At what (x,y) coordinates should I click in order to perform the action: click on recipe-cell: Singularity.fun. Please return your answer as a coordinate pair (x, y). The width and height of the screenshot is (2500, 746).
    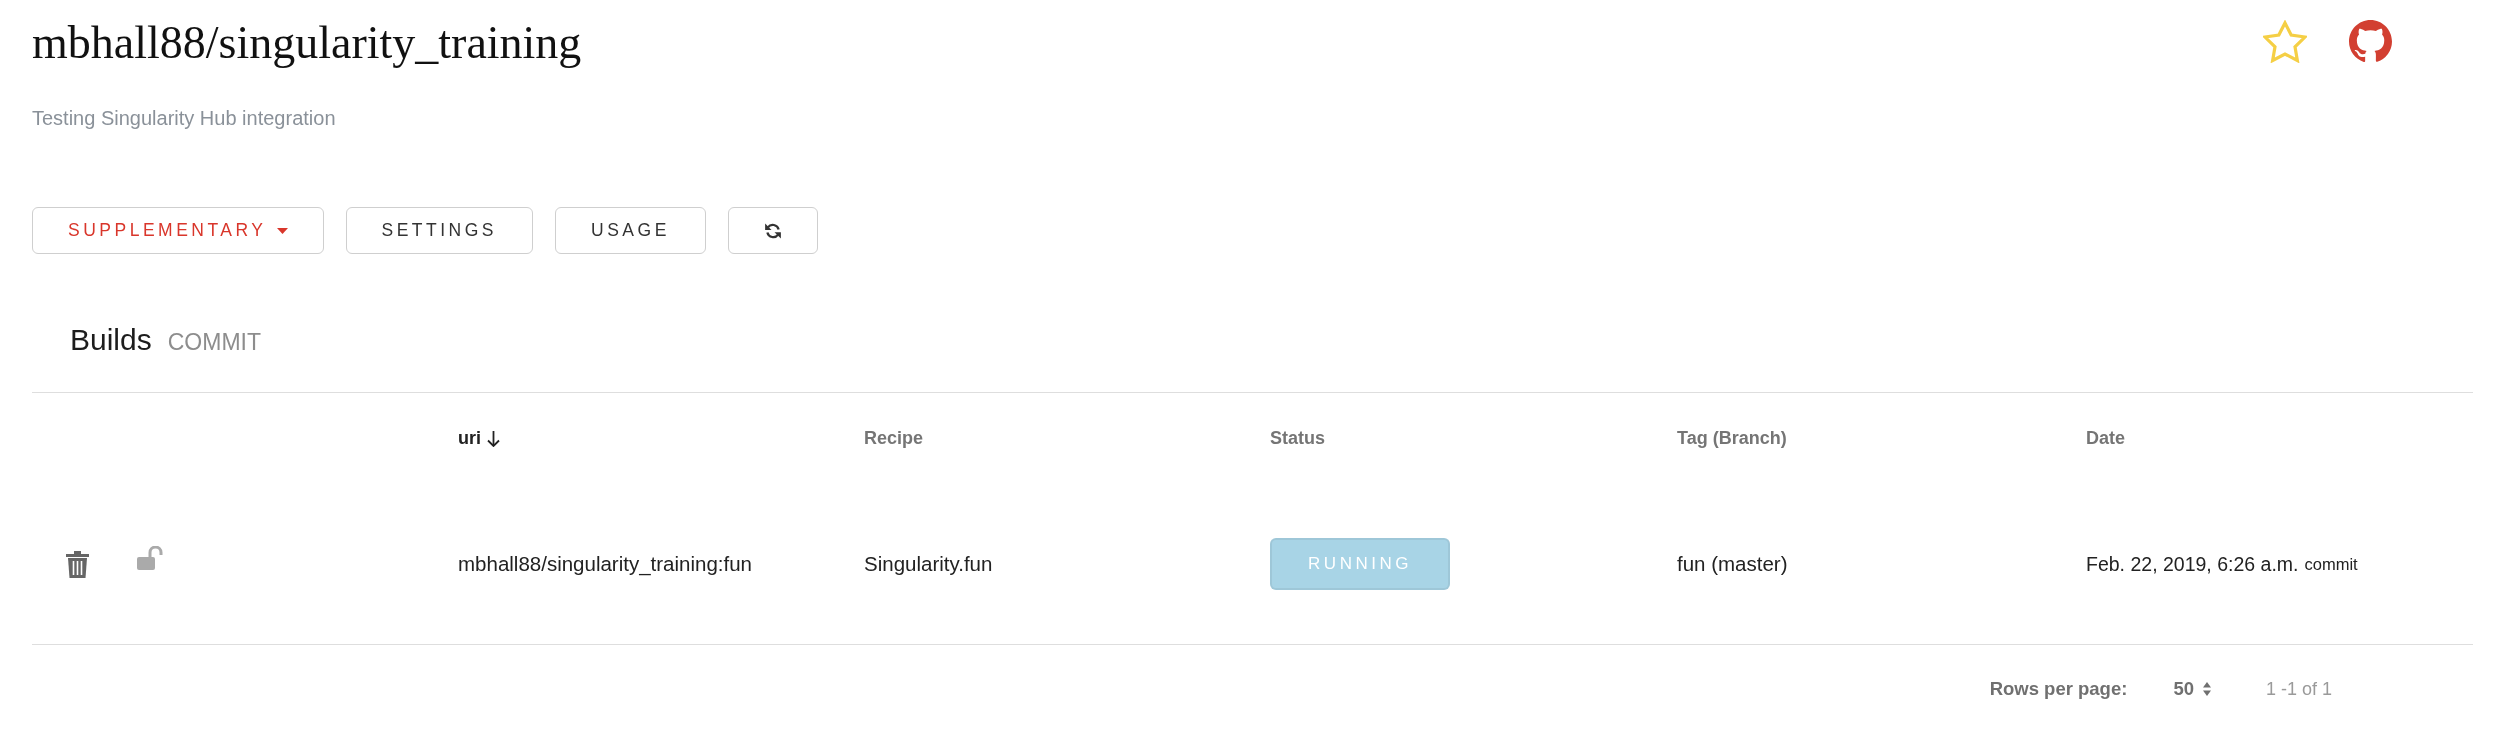
    Looking at the image, I should click on (928, 564).